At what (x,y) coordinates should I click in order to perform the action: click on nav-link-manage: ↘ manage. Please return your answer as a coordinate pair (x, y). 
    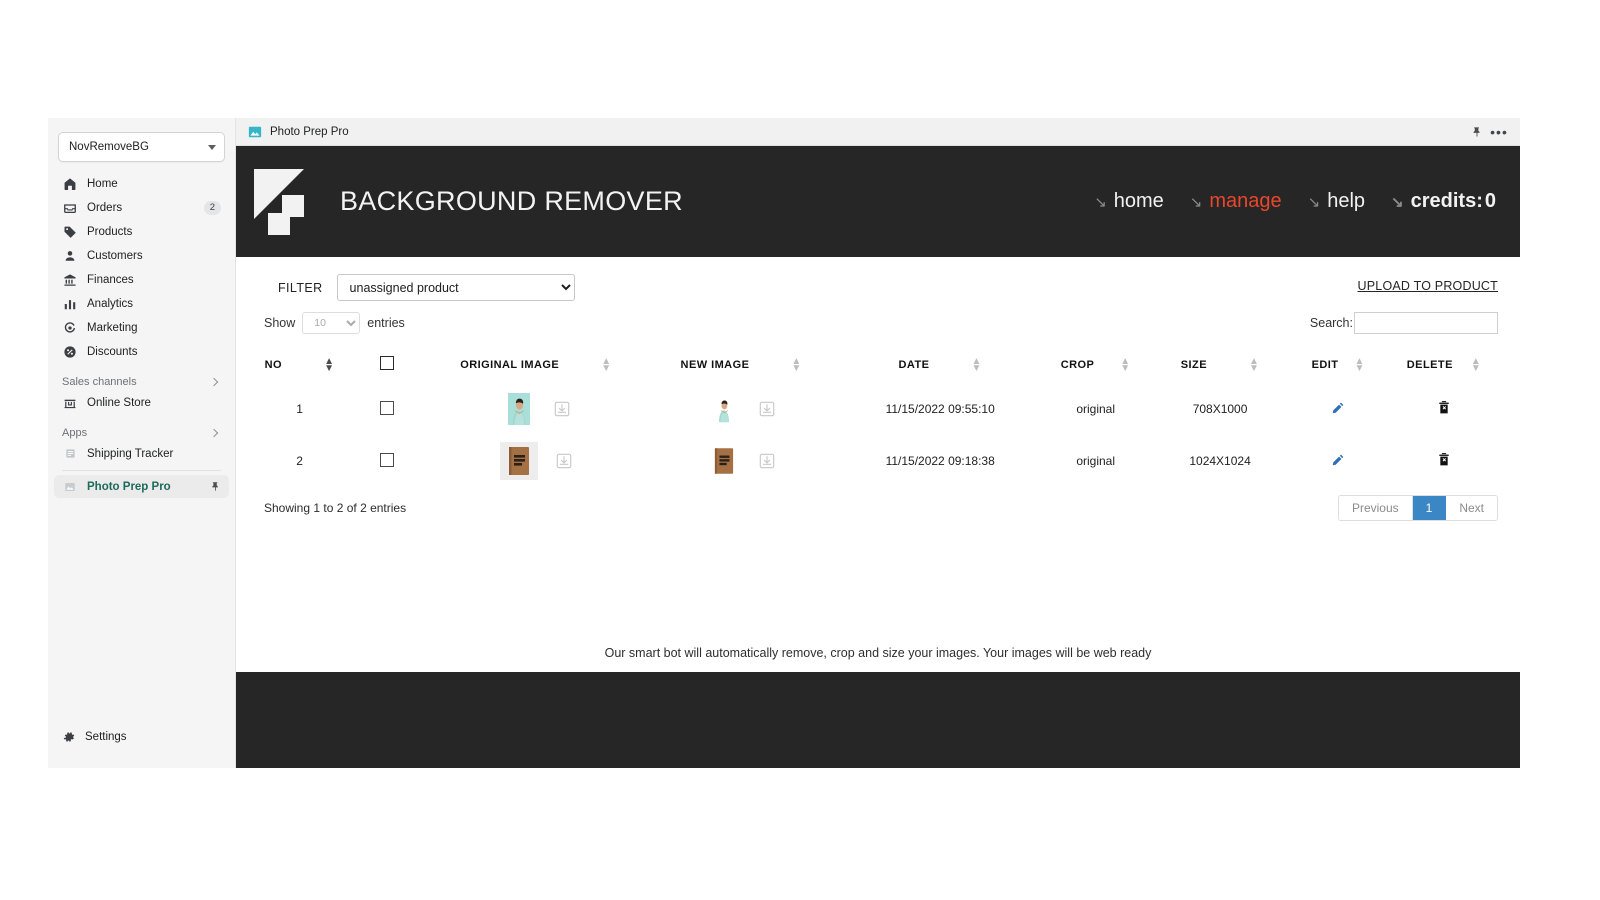
    Looking at the image, I should click on (1236, 201).